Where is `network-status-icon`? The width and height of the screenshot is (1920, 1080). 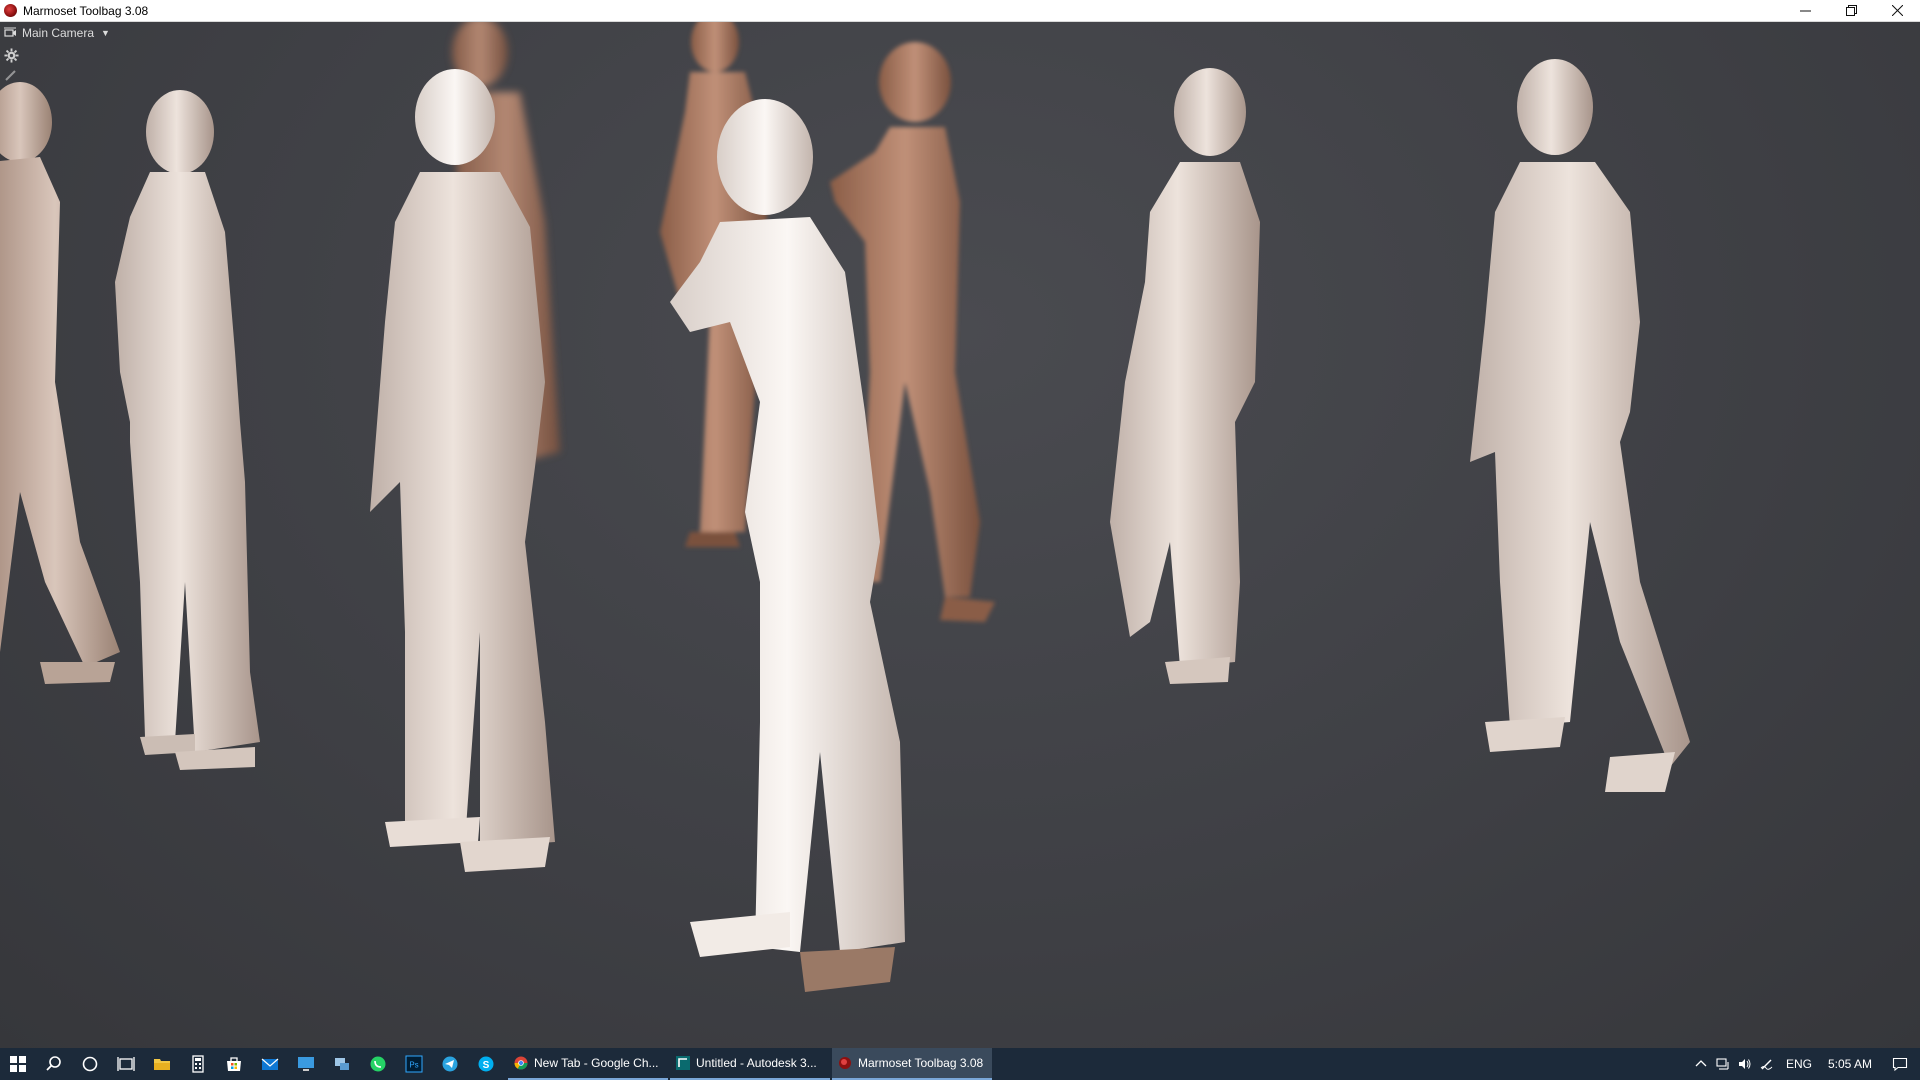 network-status-icon is located at coordinates (1722, 1064).